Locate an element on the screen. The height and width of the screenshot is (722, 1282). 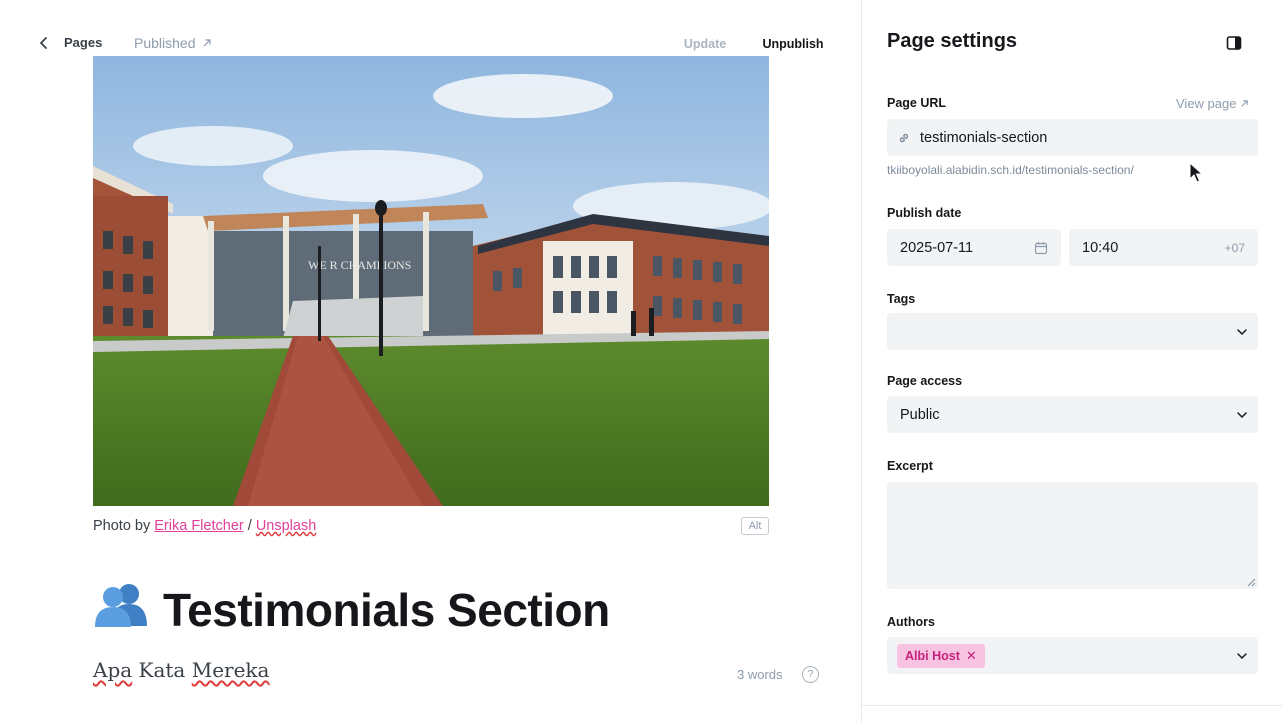
tags-label: Tags is located at coordinates (901, 299).